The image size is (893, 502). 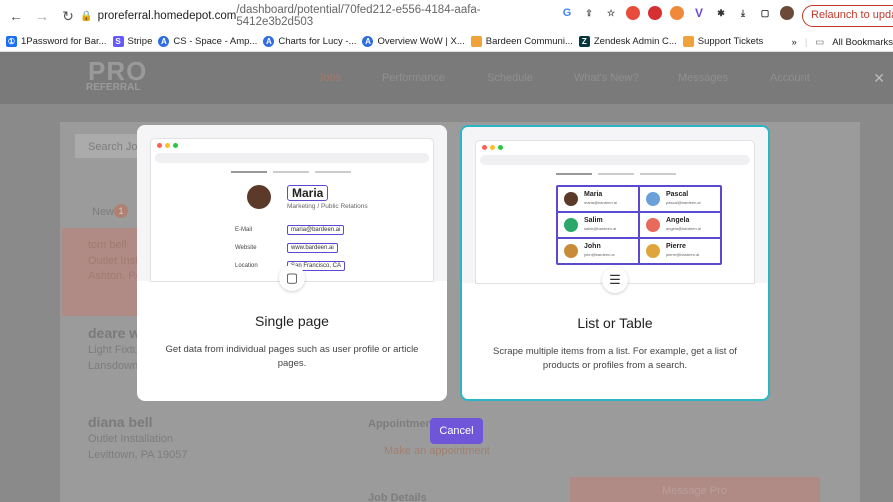 What do you see at coordinates (103, 212) in the screenshot?
I see `new-label: New` at bounding box center [103, 212].